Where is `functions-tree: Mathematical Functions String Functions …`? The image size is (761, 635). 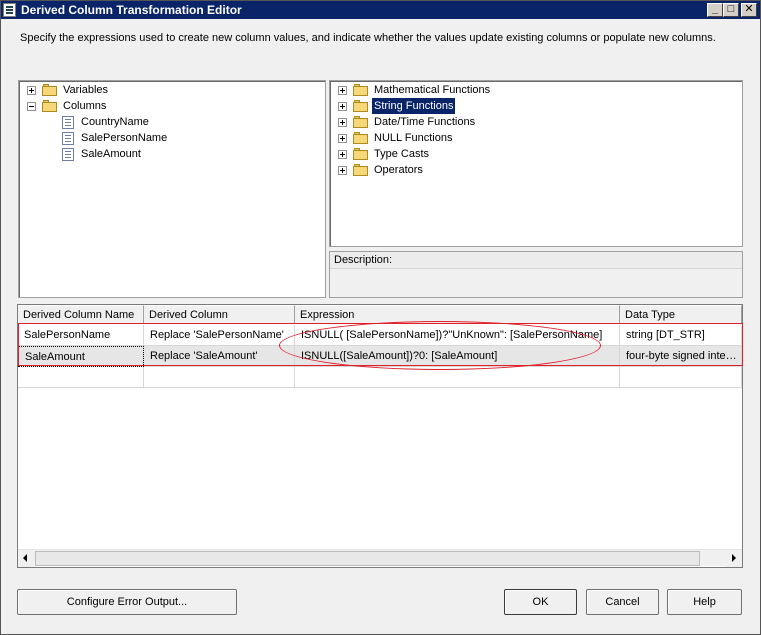 functions-tree: Mathematical Functions String Functions … is located at coordinates (536, 163).